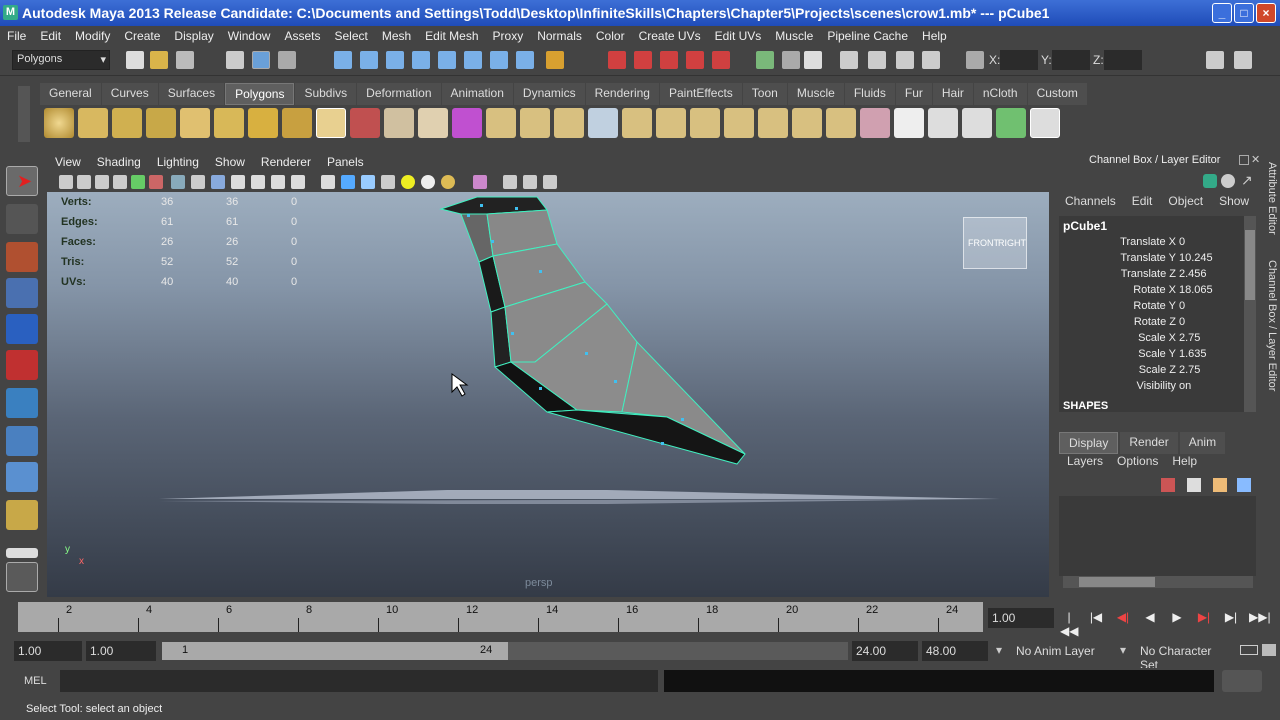  Describe the element at coordinates (1247, 180) in the screenshot. I see `hyperbolic-icon: ↗` at that location.